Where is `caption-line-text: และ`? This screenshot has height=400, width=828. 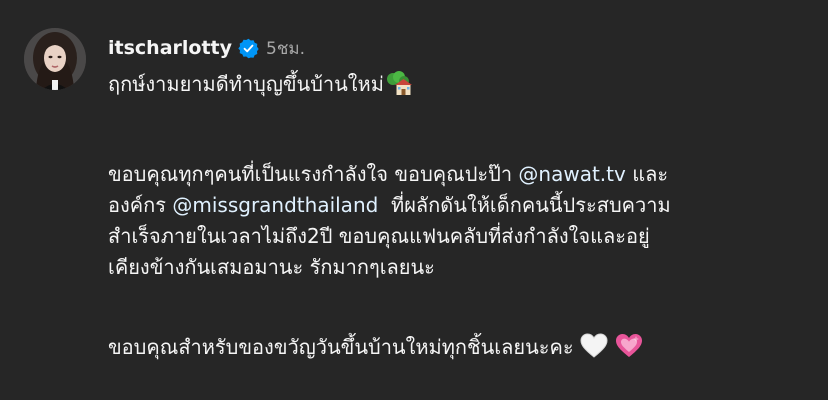
caption-line-text: และ is located at coordinates (647, 174).